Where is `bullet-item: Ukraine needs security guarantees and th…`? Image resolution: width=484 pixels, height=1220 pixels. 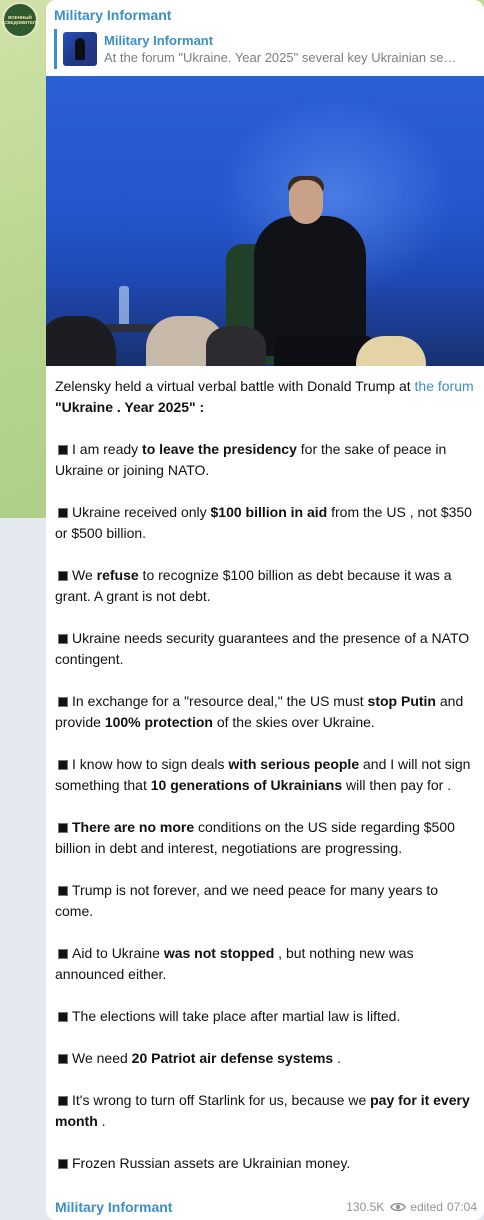
bullet-item: Ukraine needs security guarantees and th… is located at coordinates (262, 648).